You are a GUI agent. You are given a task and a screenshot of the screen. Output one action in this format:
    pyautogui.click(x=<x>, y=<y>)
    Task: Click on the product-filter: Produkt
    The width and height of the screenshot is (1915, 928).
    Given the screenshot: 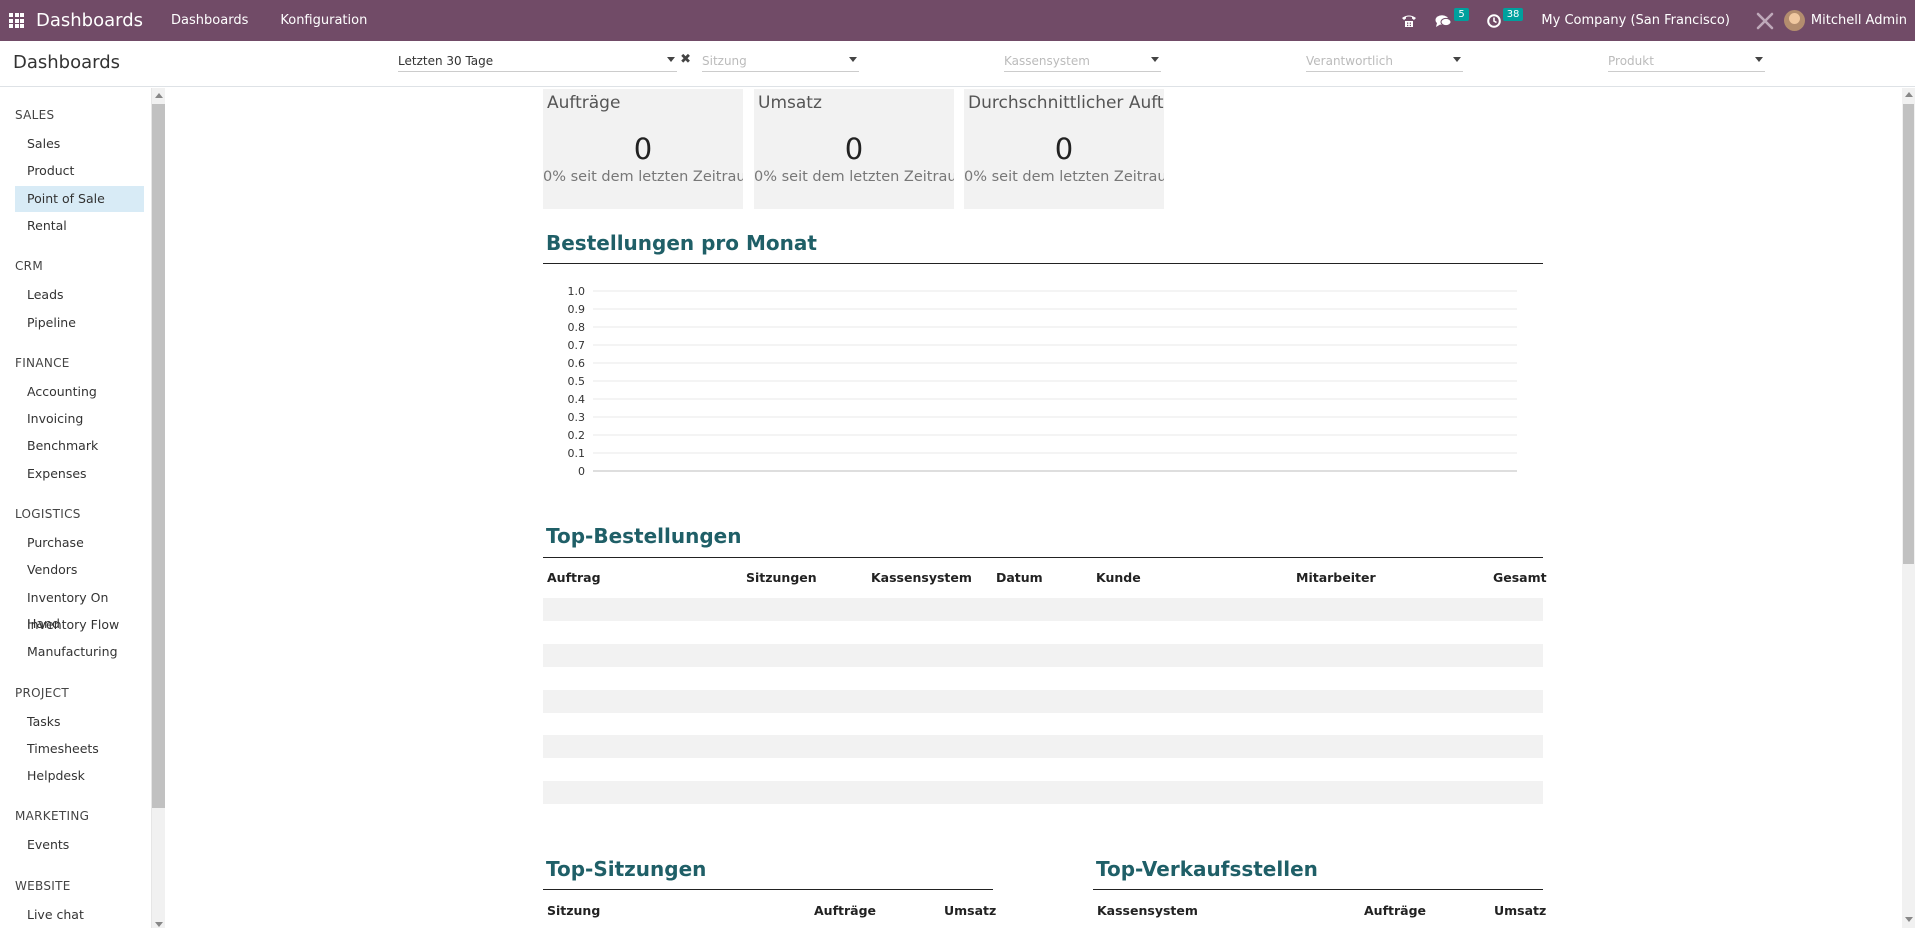 What is the action you would take?
    pyautogui.click(x=1686, y=61)
    